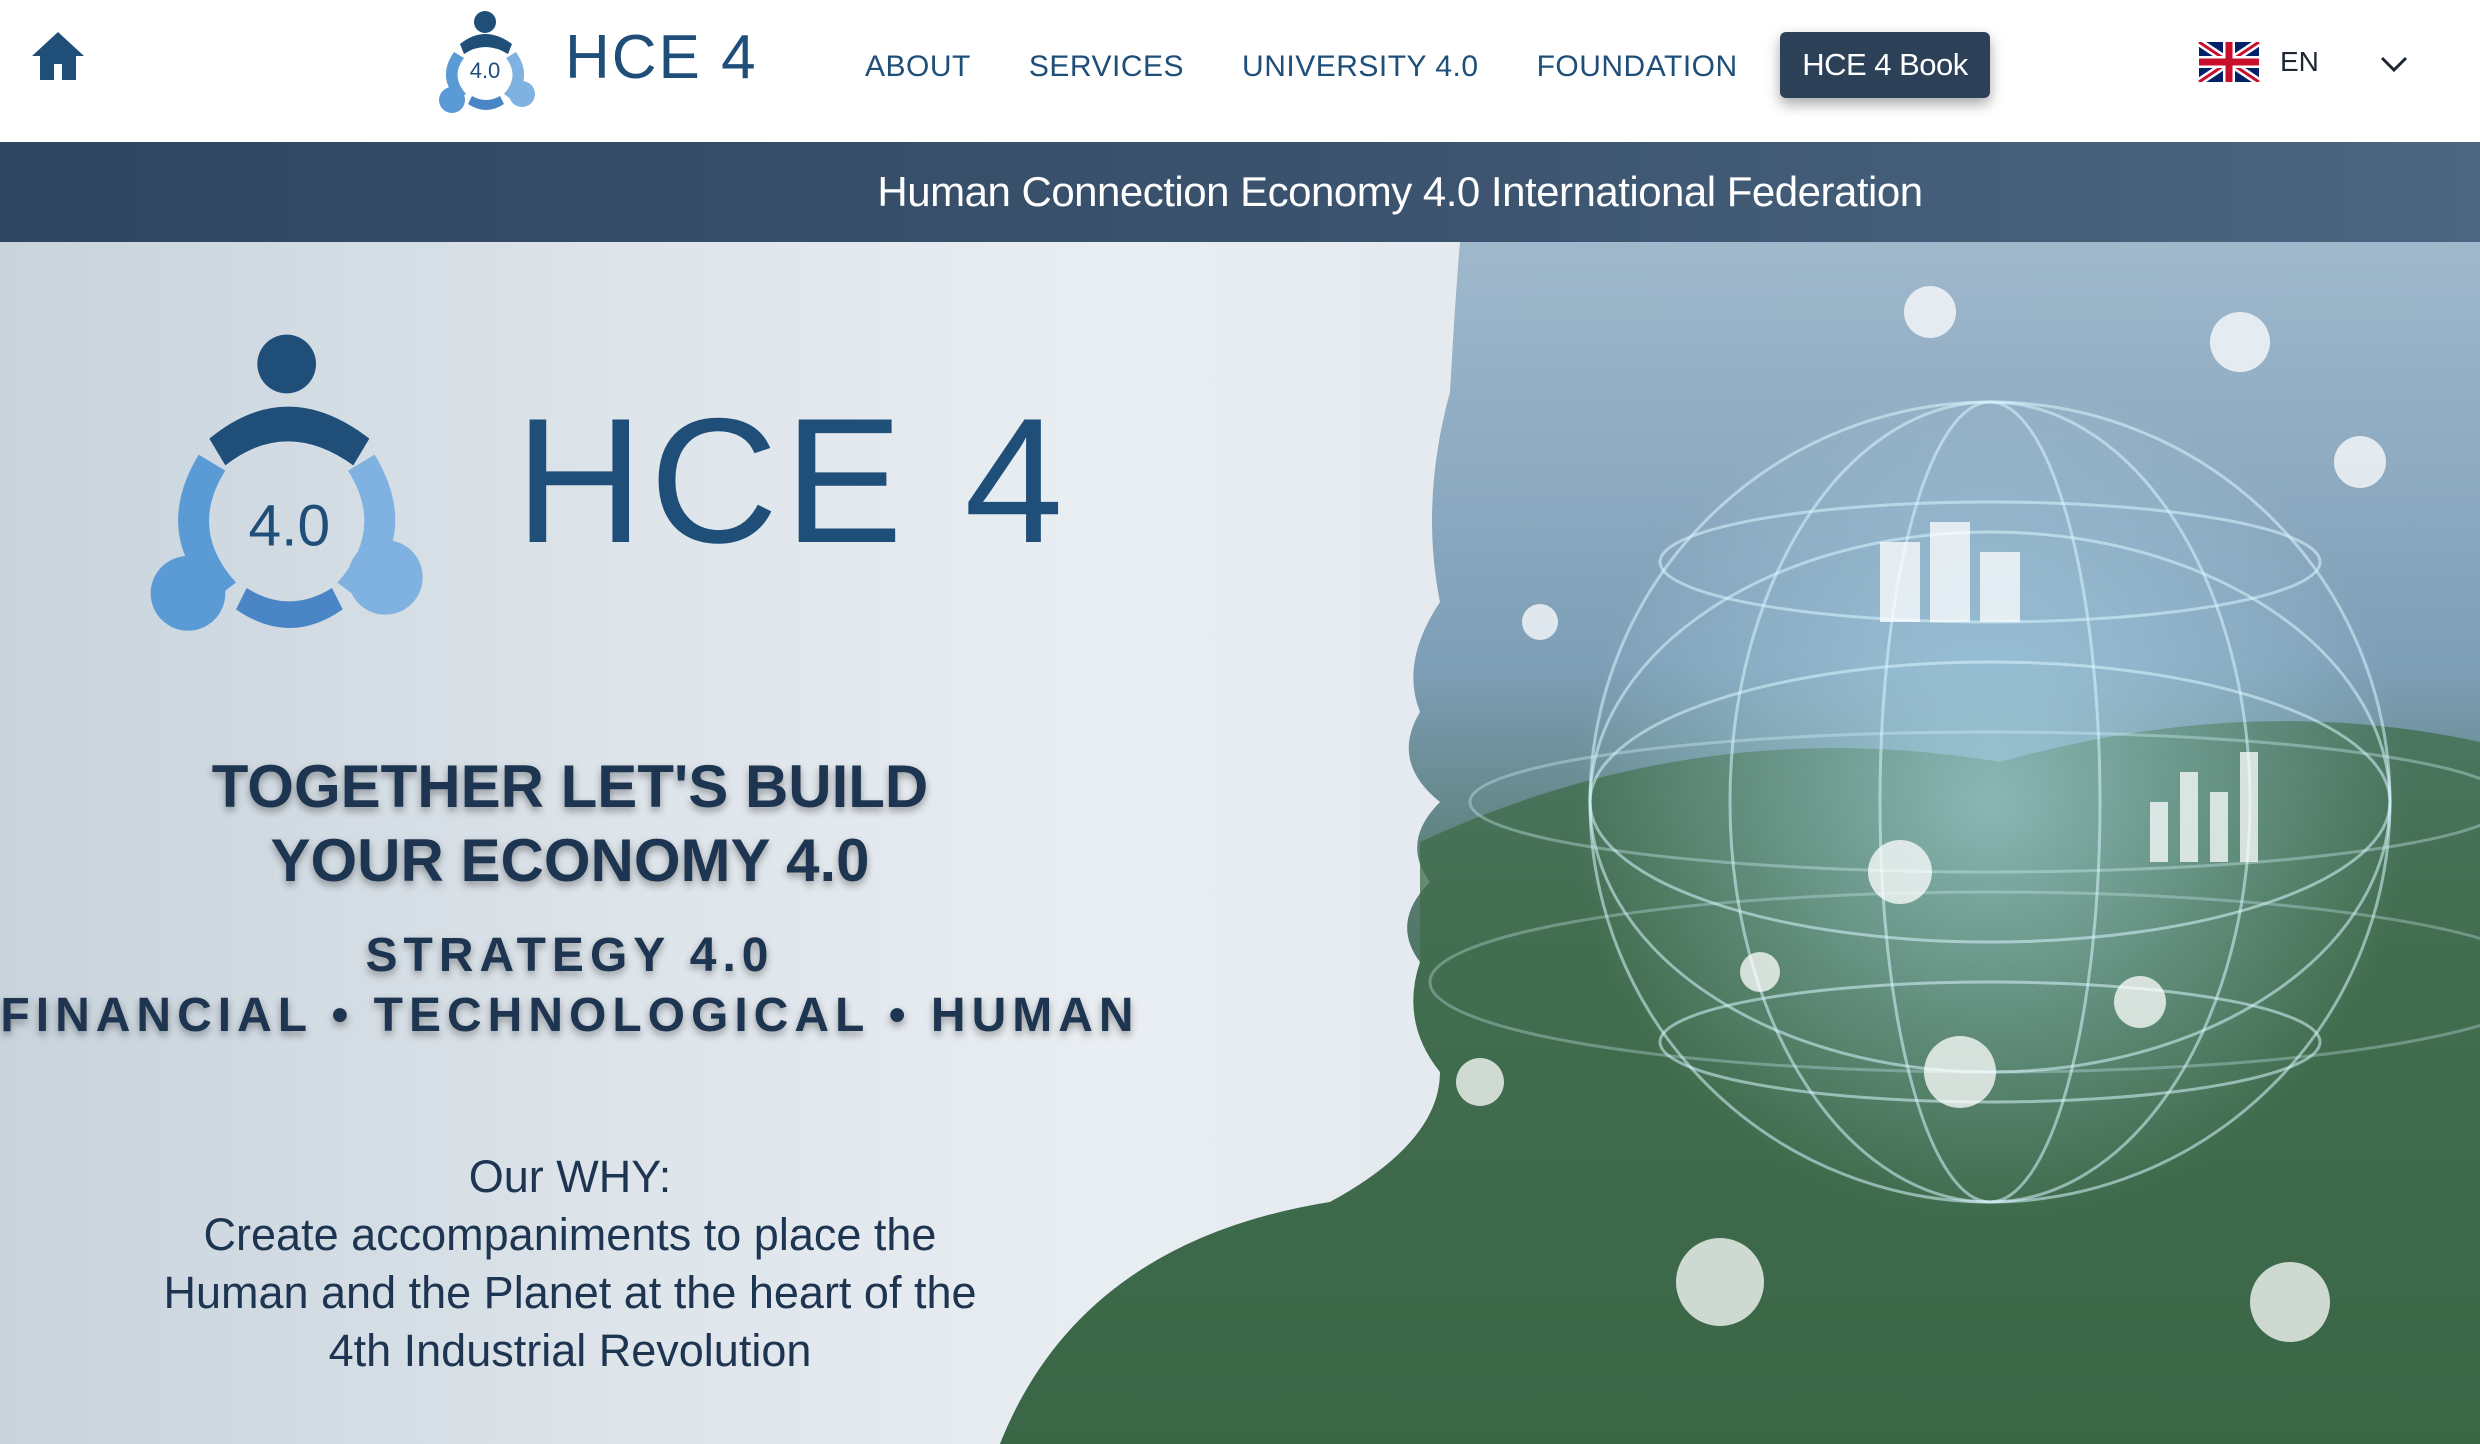 The image size is (2480, 1444). What do you see at coordinates (661, 57) in the screenshot?
I see `logo-text: HCE 4` at bounding box center [661, 57].